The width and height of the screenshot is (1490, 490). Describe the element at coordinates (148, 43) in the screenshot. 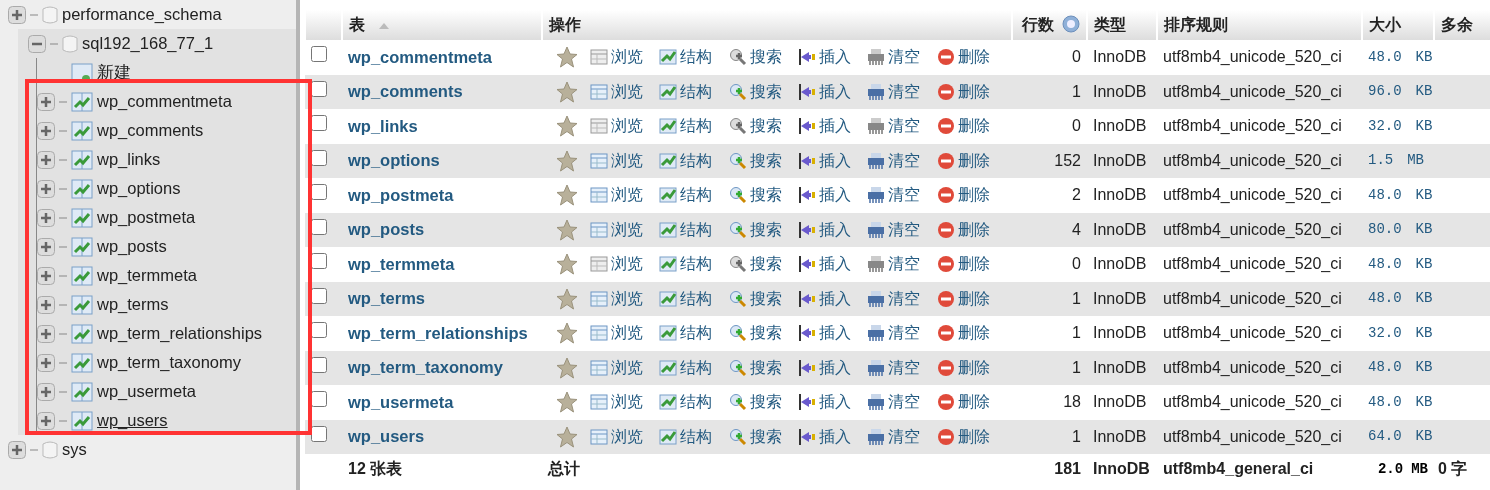

I see `database-name: sql192_168_77_1` at that location.